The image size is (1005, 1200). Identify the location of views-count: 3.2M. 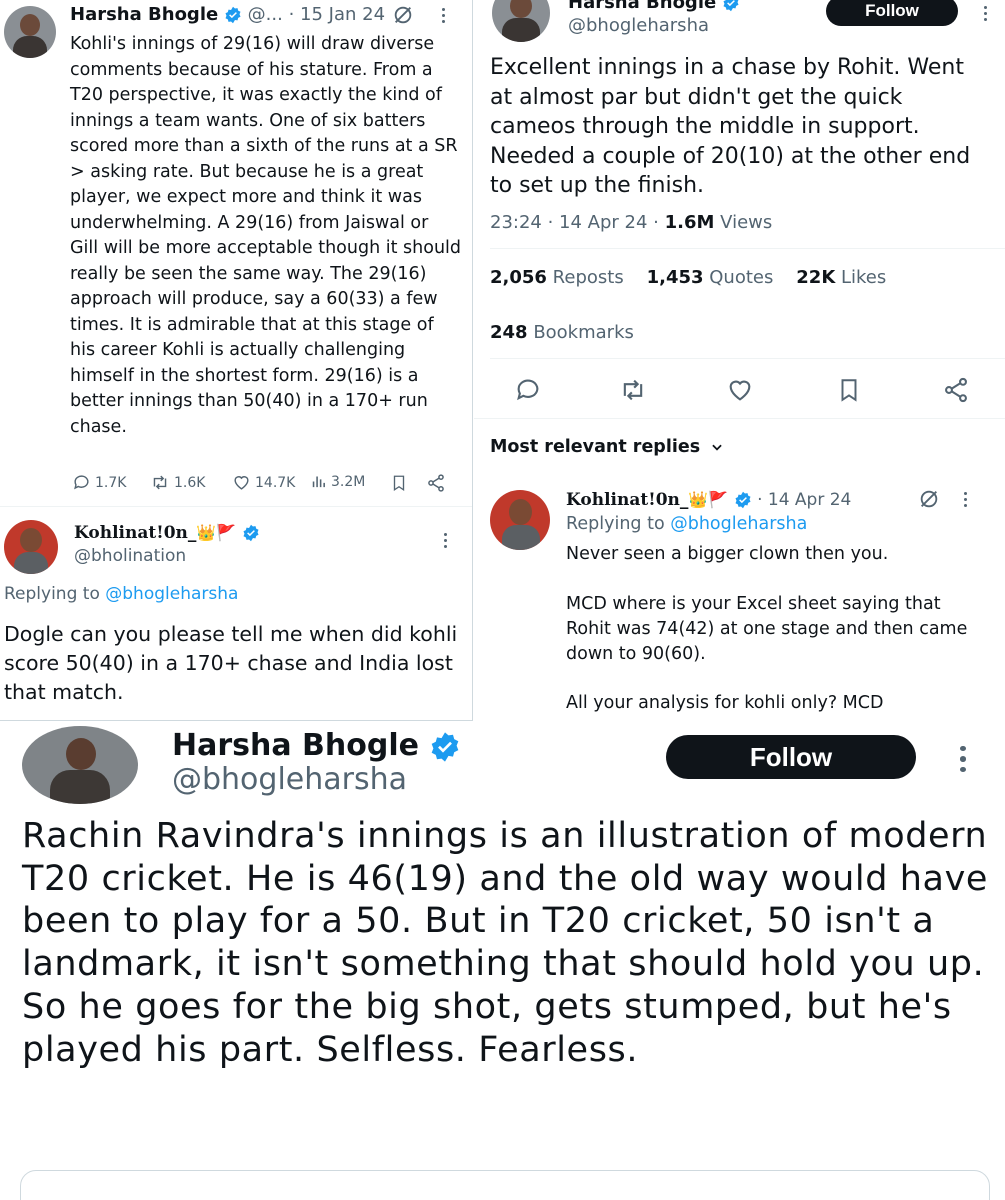
(348, 481).